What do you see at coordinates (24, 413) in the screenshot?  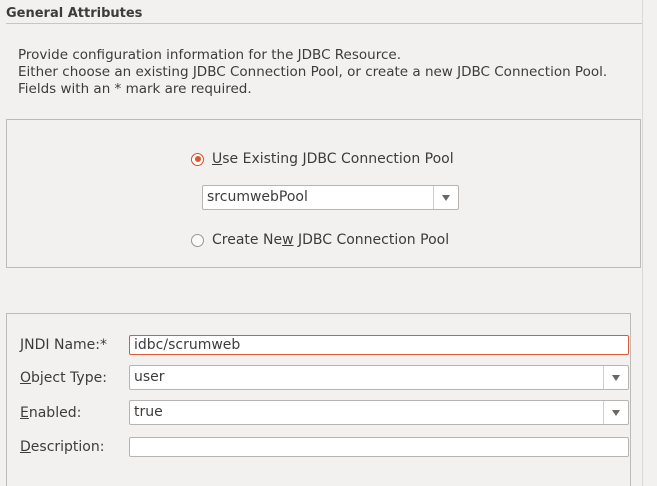 I see `enabled-mnemonic: E` at bounding box center [24, 413].